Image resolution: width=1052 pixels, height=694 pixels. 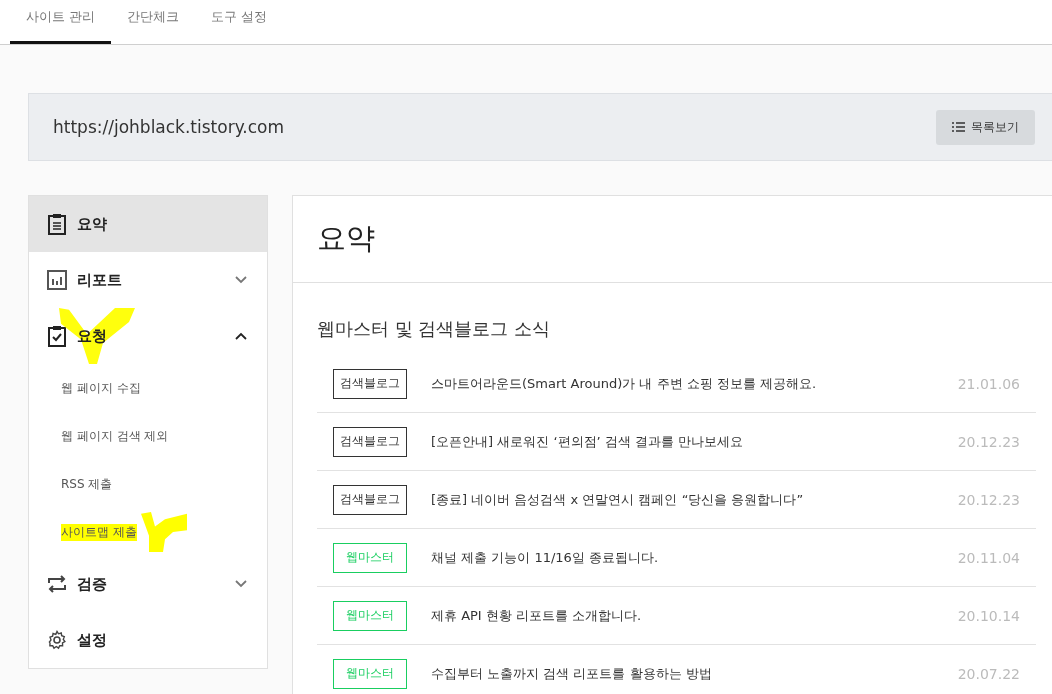 What do you see at coordinates (92, 336) in the screenshot?
I see `sidebar-label: 요청` at bounding box center [92, 336].